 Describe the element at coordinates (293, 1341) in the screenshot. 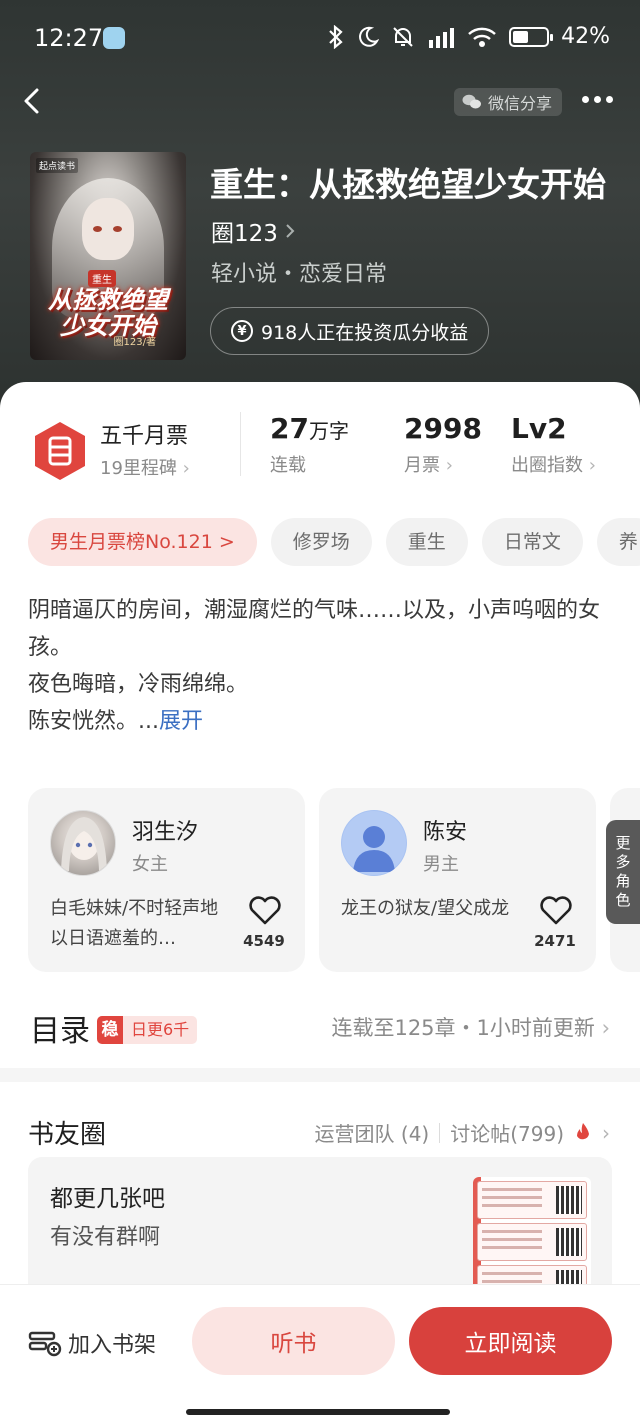

I see `listen-button: 听书` at that location.